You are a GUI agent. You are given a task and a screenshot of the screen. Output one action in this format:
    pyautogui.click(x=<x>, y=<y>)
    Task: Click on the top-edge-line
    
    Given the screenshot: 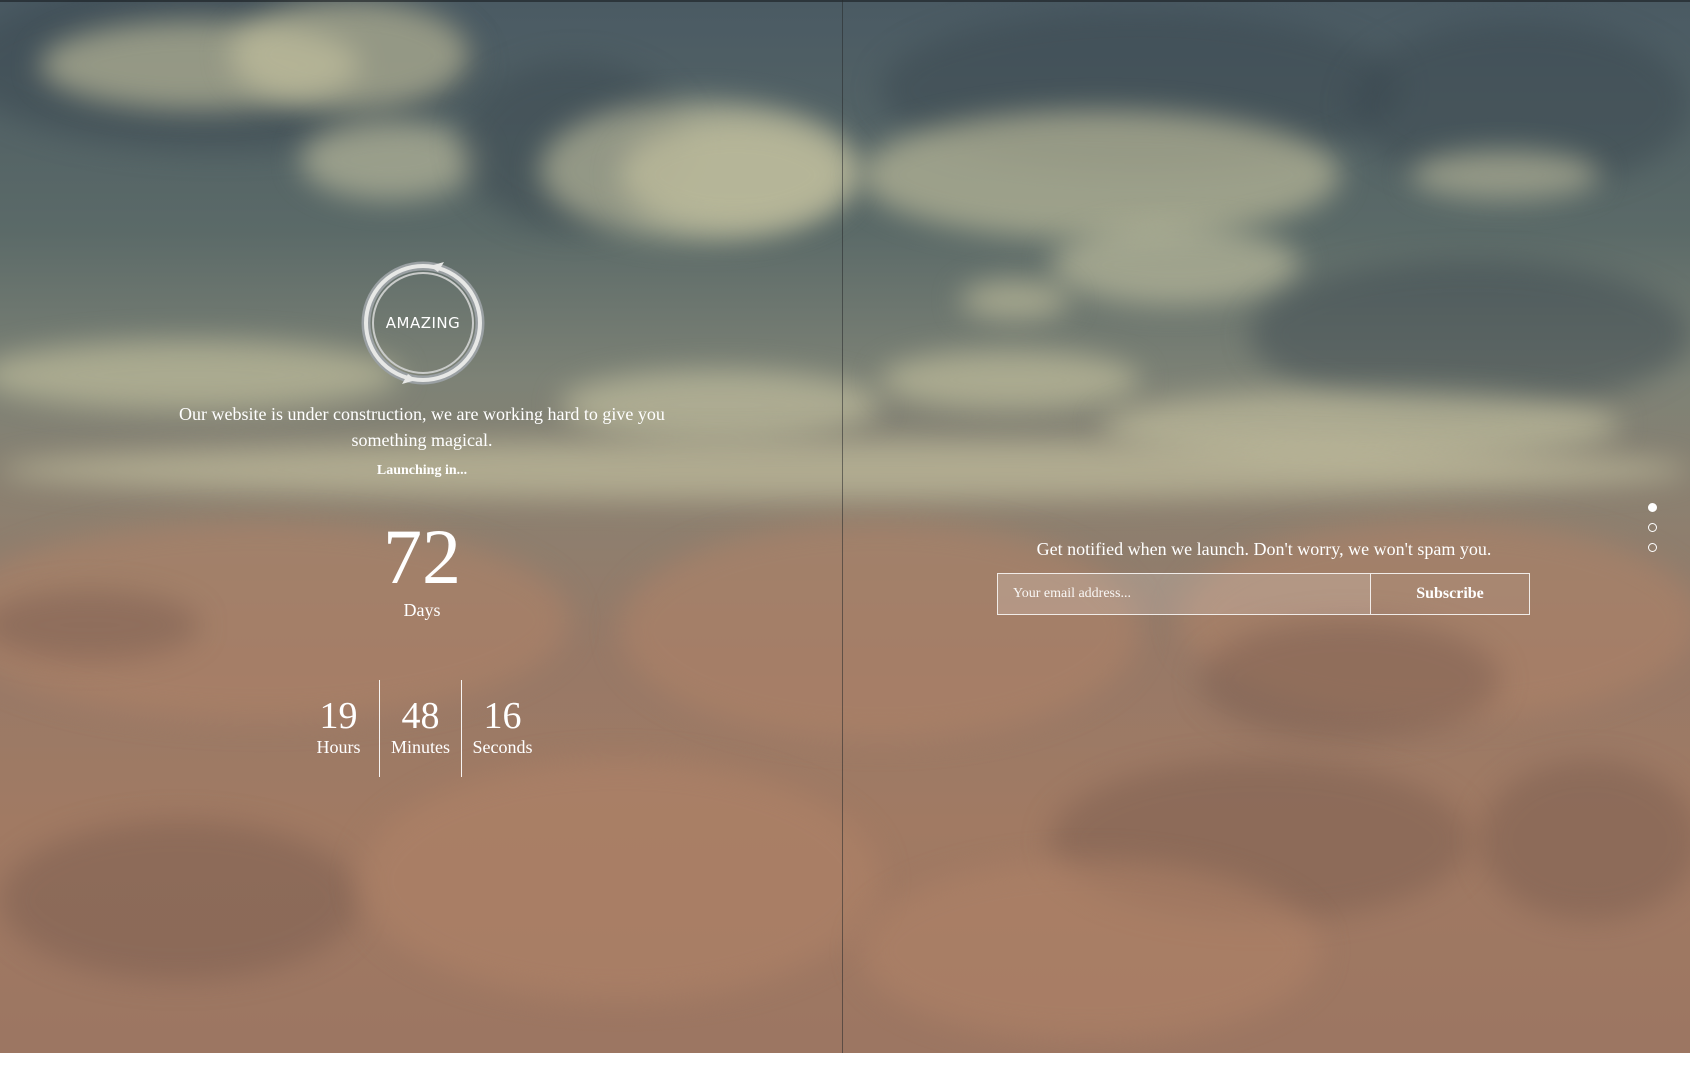 What is the action you would take?
    pyautogui.click(x=845, y=1)
    